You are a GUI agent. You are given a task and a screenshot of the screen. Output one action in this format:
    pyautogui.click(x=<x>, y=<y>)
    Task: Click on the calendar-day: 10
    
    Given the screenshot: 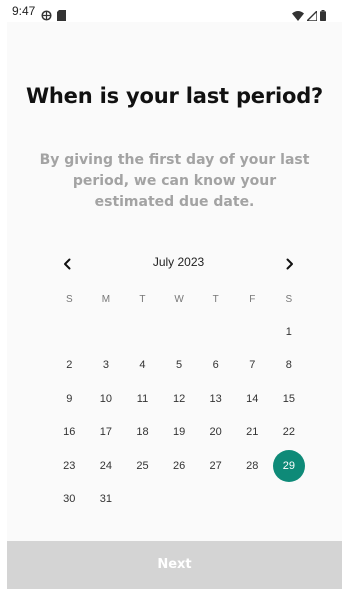 What is the action you would take?
    pyautogui.click(x=106, y=399)
    